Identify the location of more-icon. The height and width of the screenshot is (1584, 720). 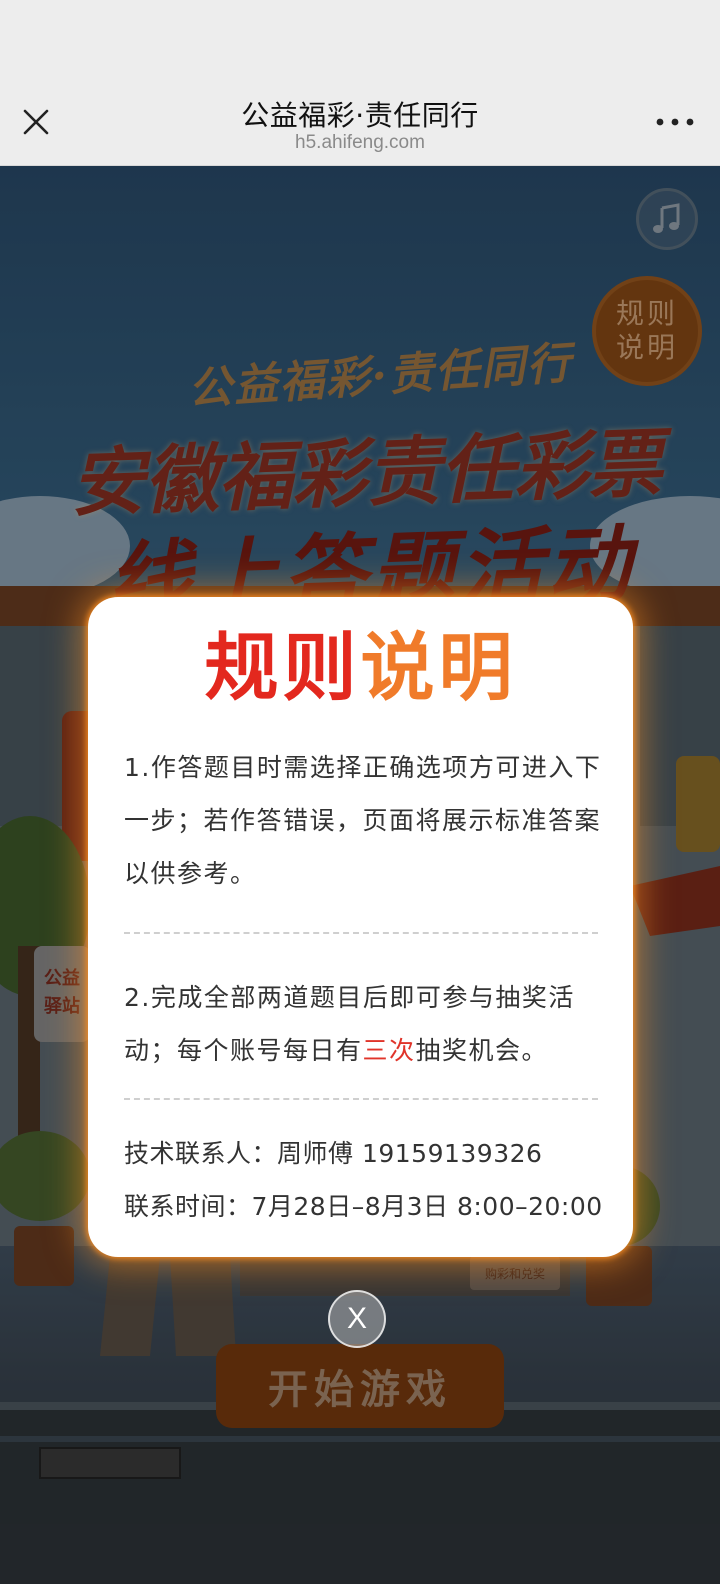
(675, 122).